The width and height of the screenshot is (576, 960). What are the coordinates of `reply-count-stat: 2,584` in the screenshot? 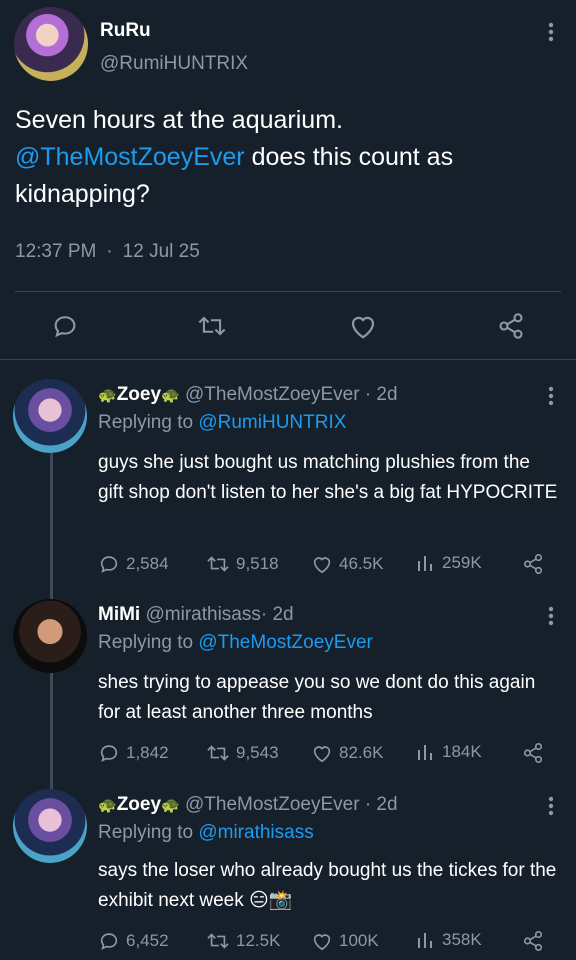 It's located at (133, 564).